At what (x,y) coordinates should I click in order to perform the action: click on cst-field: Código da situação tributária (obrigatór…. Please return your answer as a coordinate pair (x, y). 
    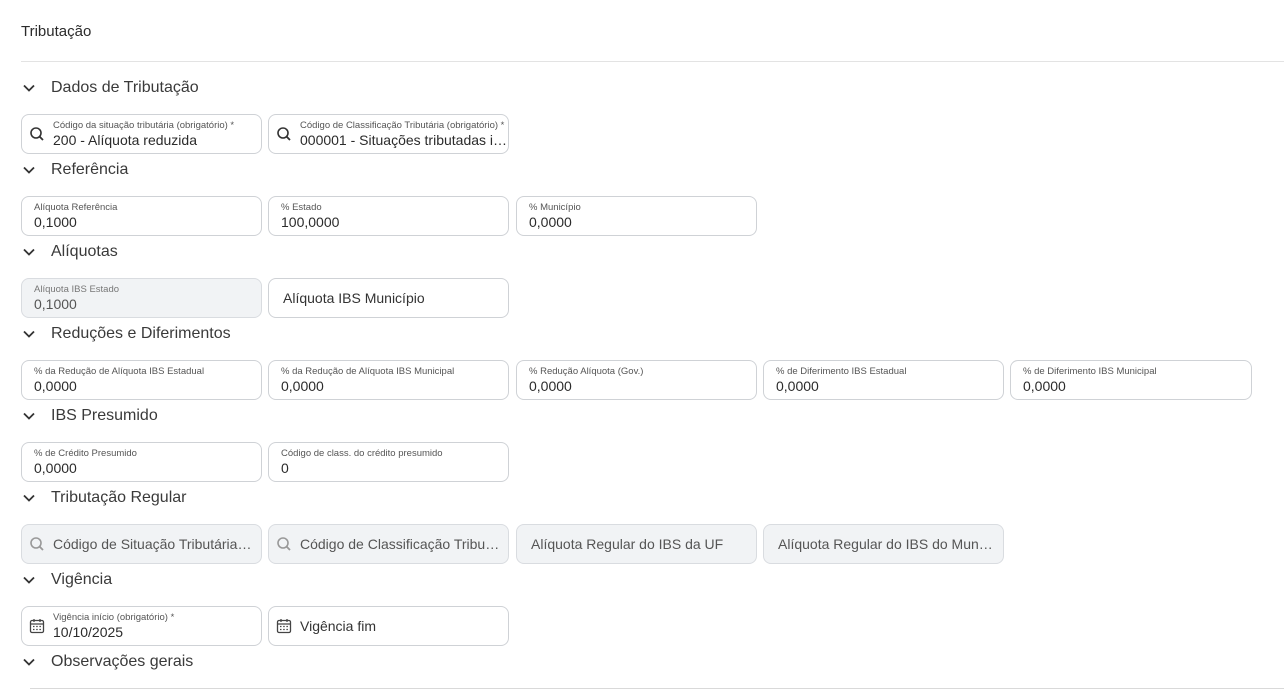
    Looking at the image, I should click on (141, 134).